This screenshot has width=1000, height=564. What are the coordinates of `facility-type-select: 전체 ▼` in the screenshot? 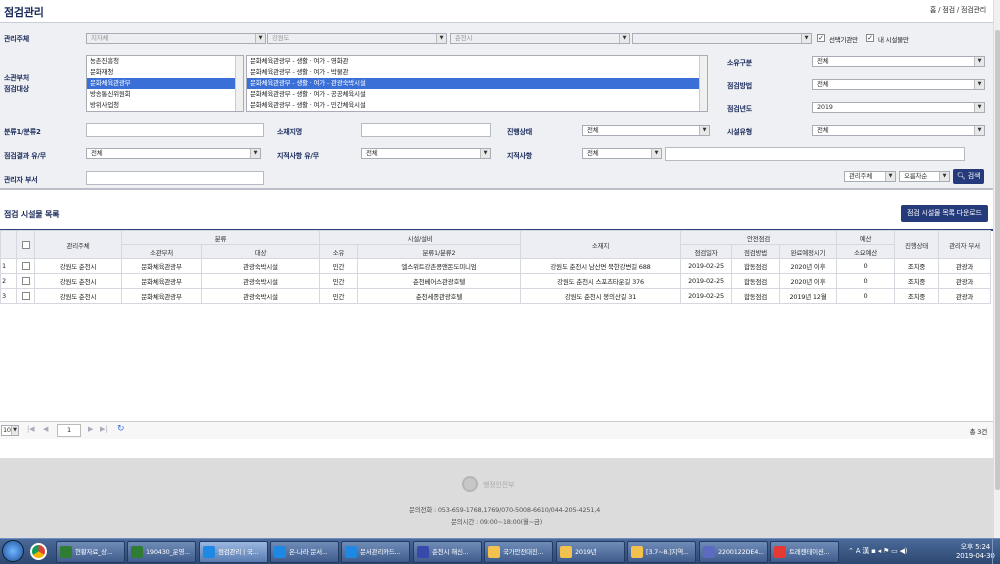 It's located at (898, 130).